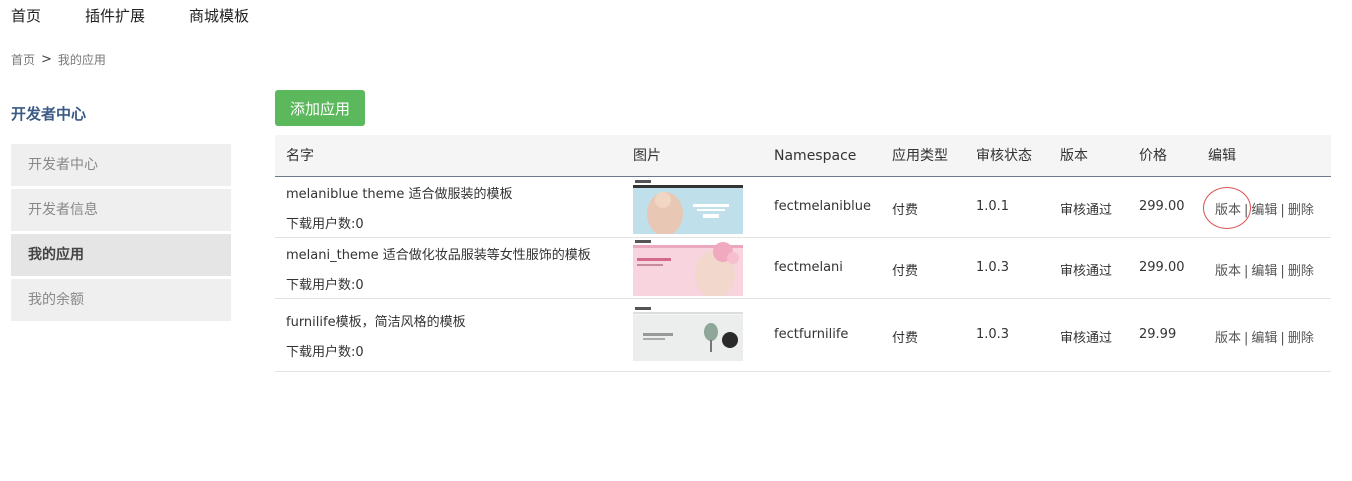 Image resolution: width=1352 pixels, height=481 pixels. Describe the element at coordinates (219, 15) in the screenshot. I see `nav-templates: 商城模板` at that location.